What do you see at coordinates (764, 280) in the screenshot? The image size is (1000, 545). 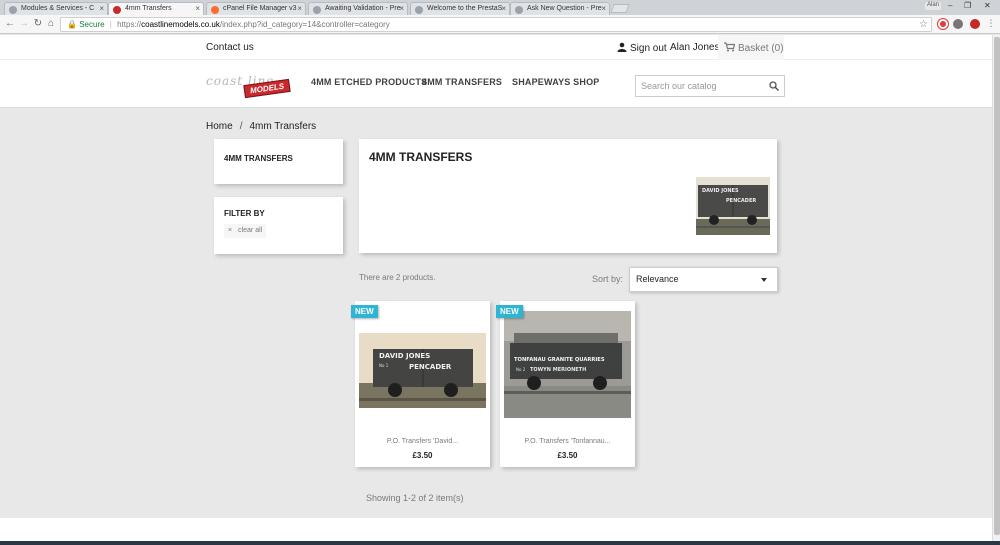 I see `chevron-down-icon` at bounding box center [764, 280].